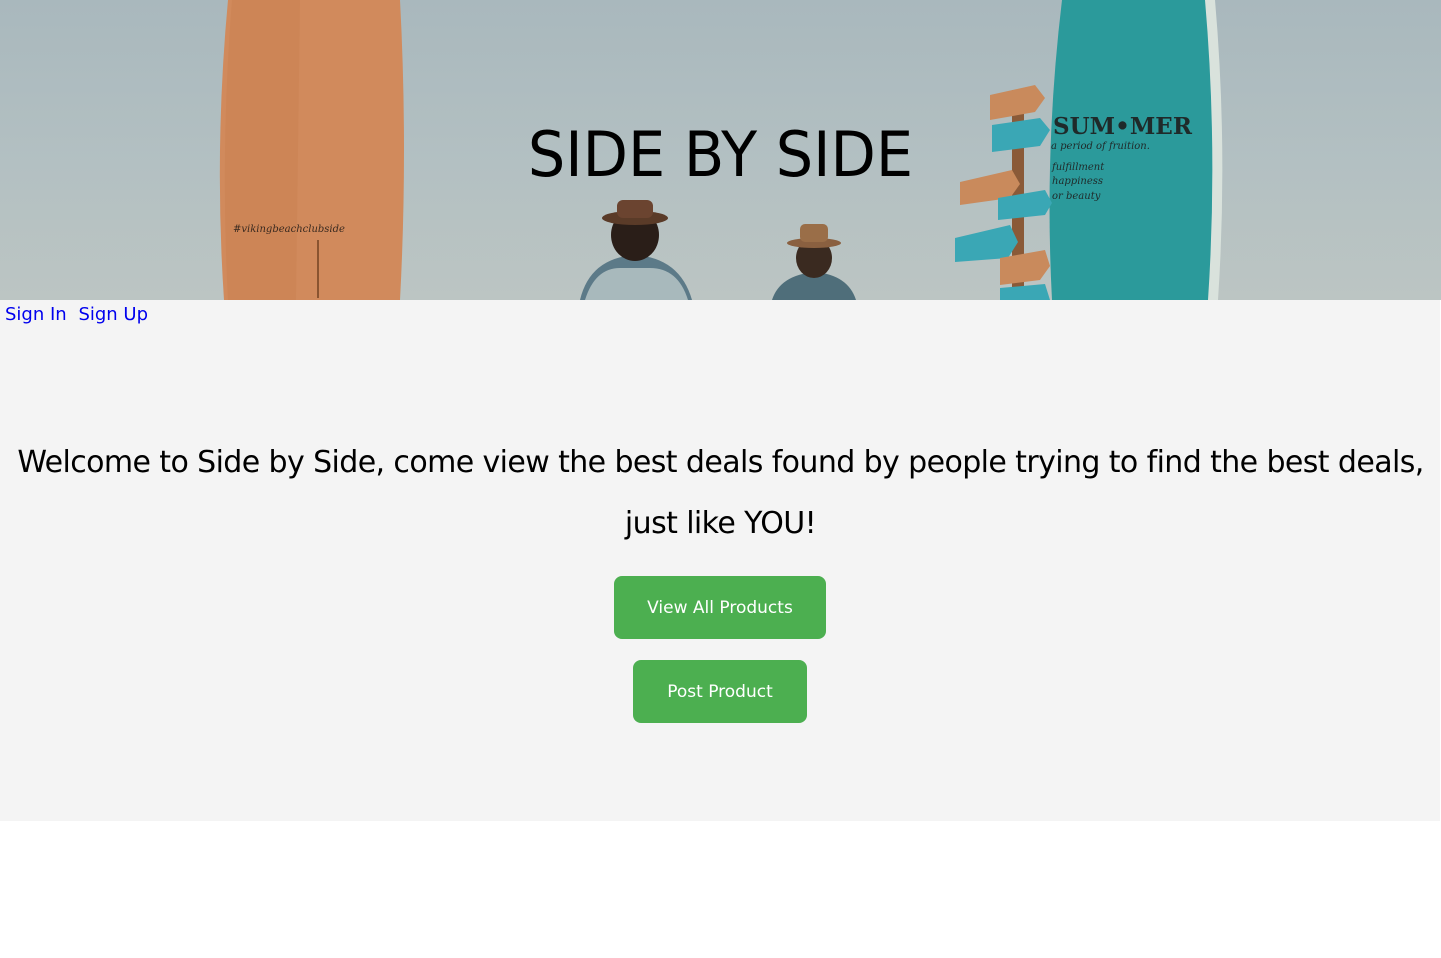 This screenshot has width=1441, height=958. I want to click on post-product-button: Post Product, so click(720, 691).